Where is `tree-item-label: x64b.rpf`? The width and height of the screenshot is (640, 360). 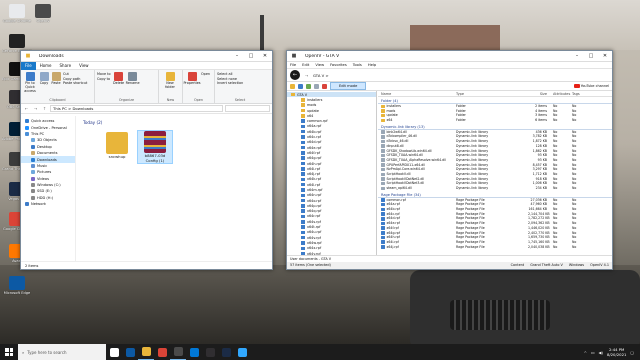
tree-item-label: x64b.rpf is located at coordinates (314, 131).